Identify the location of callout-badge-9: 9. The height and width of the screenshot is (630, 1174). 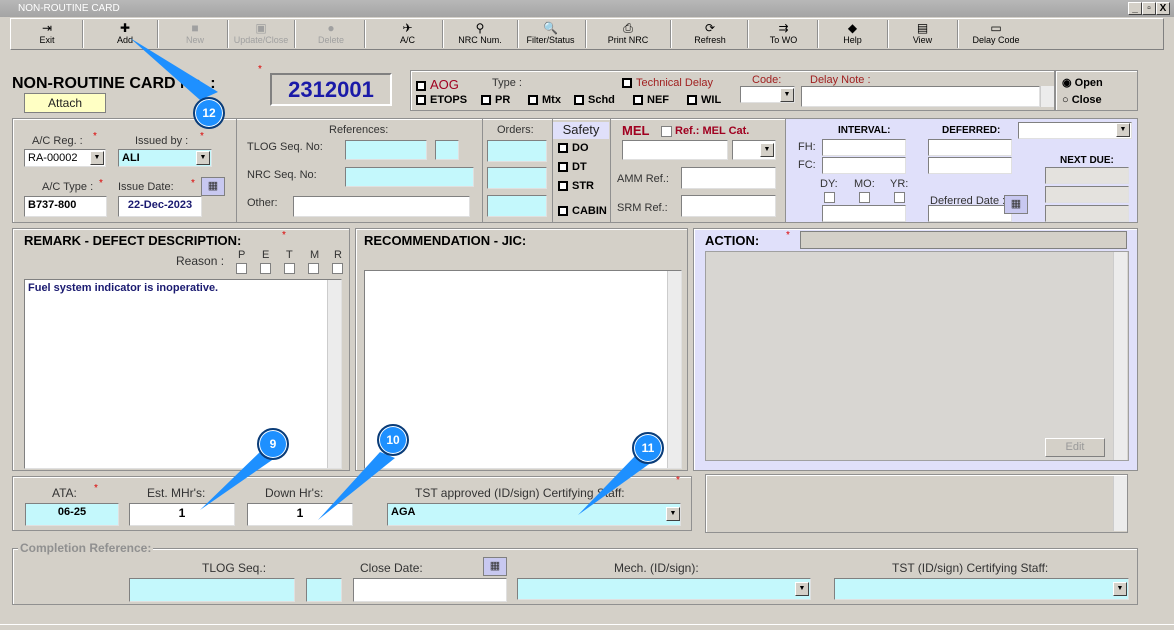
(273, 444).